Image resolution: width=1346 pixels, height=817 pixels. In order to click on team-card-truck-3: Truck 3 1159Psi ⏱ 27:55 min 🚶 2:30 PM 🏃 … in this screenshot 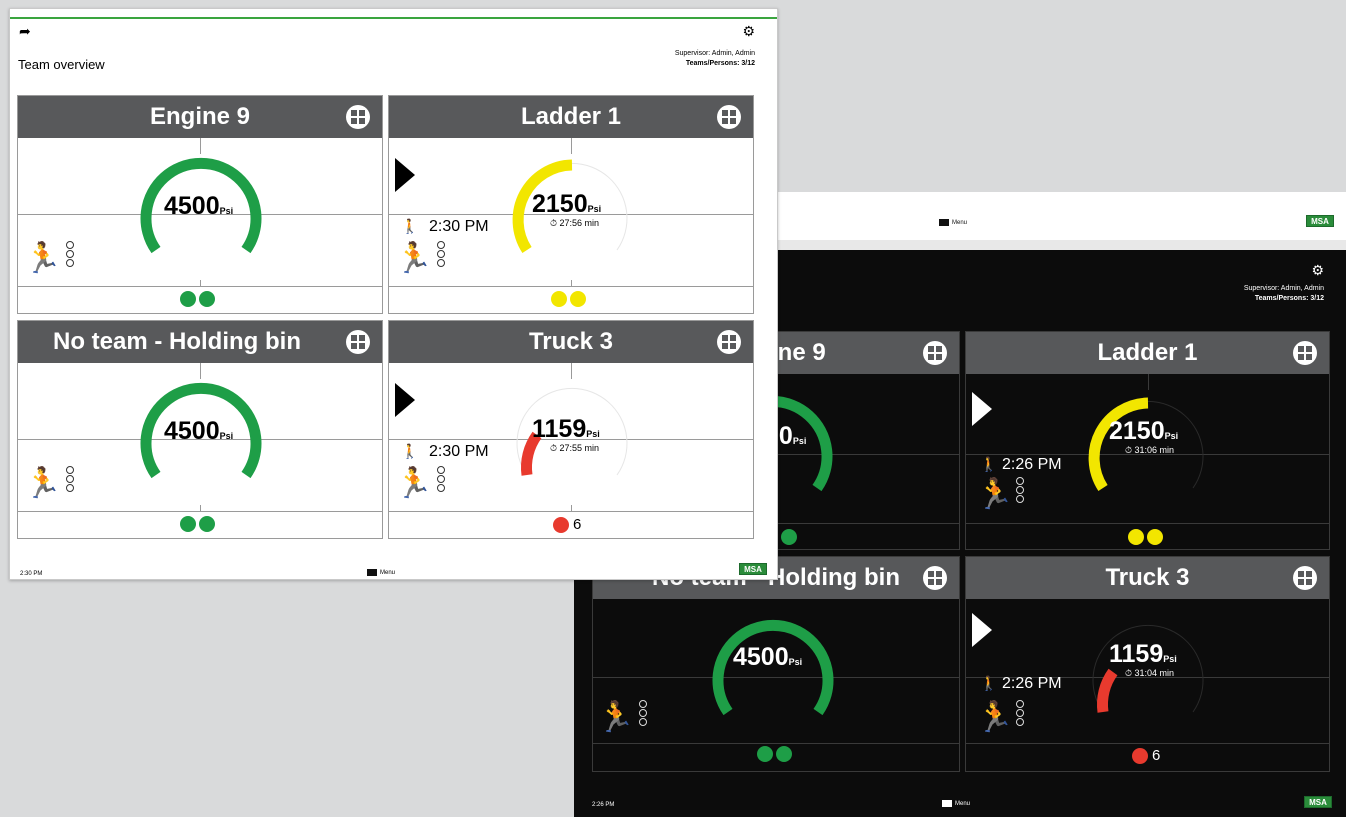, I will do `click(571, 429)`.